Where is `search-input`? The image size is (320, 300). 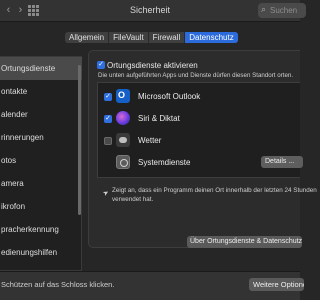
search-input is located at coordinates (288, 10).